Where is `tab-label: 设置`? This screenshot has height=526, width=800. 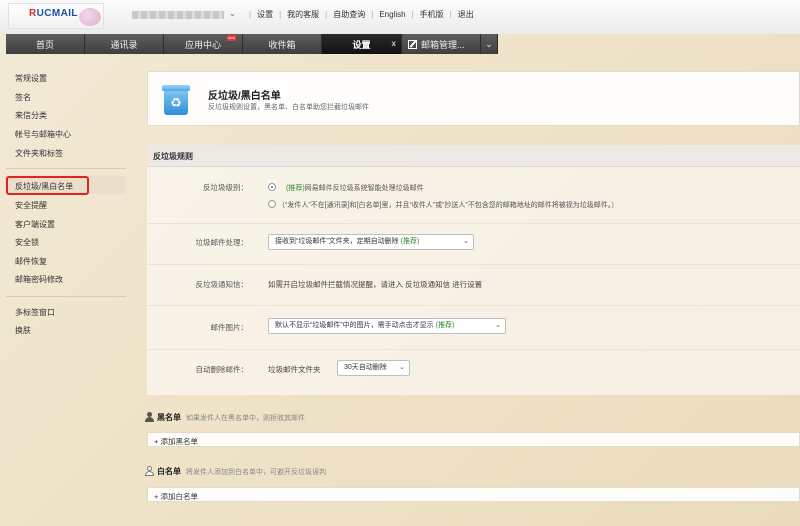 tab-label: 设置 is located at coordinates (361, 44).